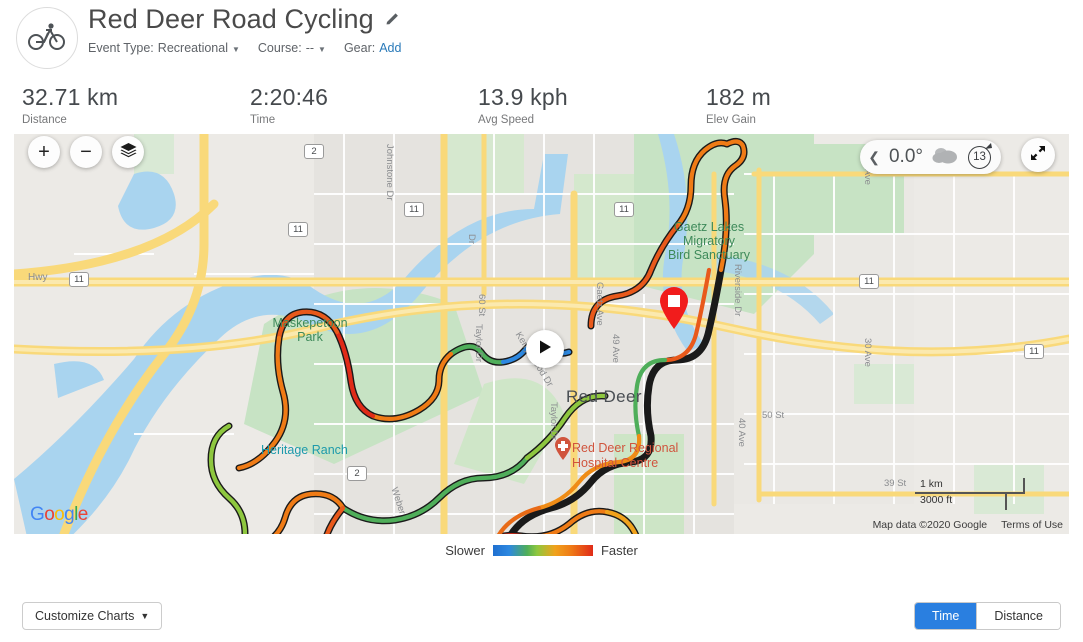 This screenshot has width=1083, height=642. I want to click on playback-button, so click(545, 349).